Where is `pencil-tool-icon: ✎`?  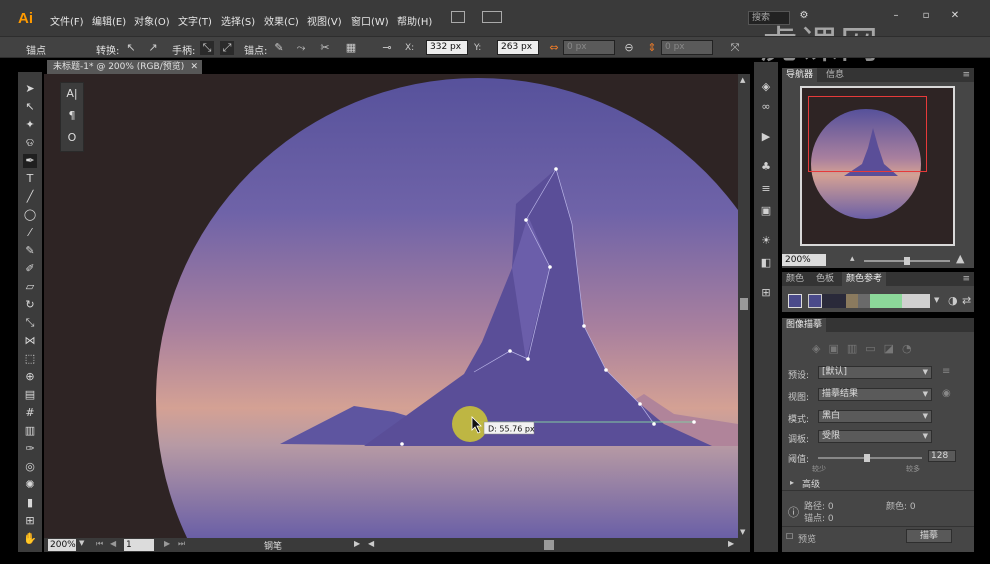
pencil-tool-icon: ✎ is located at coordinates (30, 251).